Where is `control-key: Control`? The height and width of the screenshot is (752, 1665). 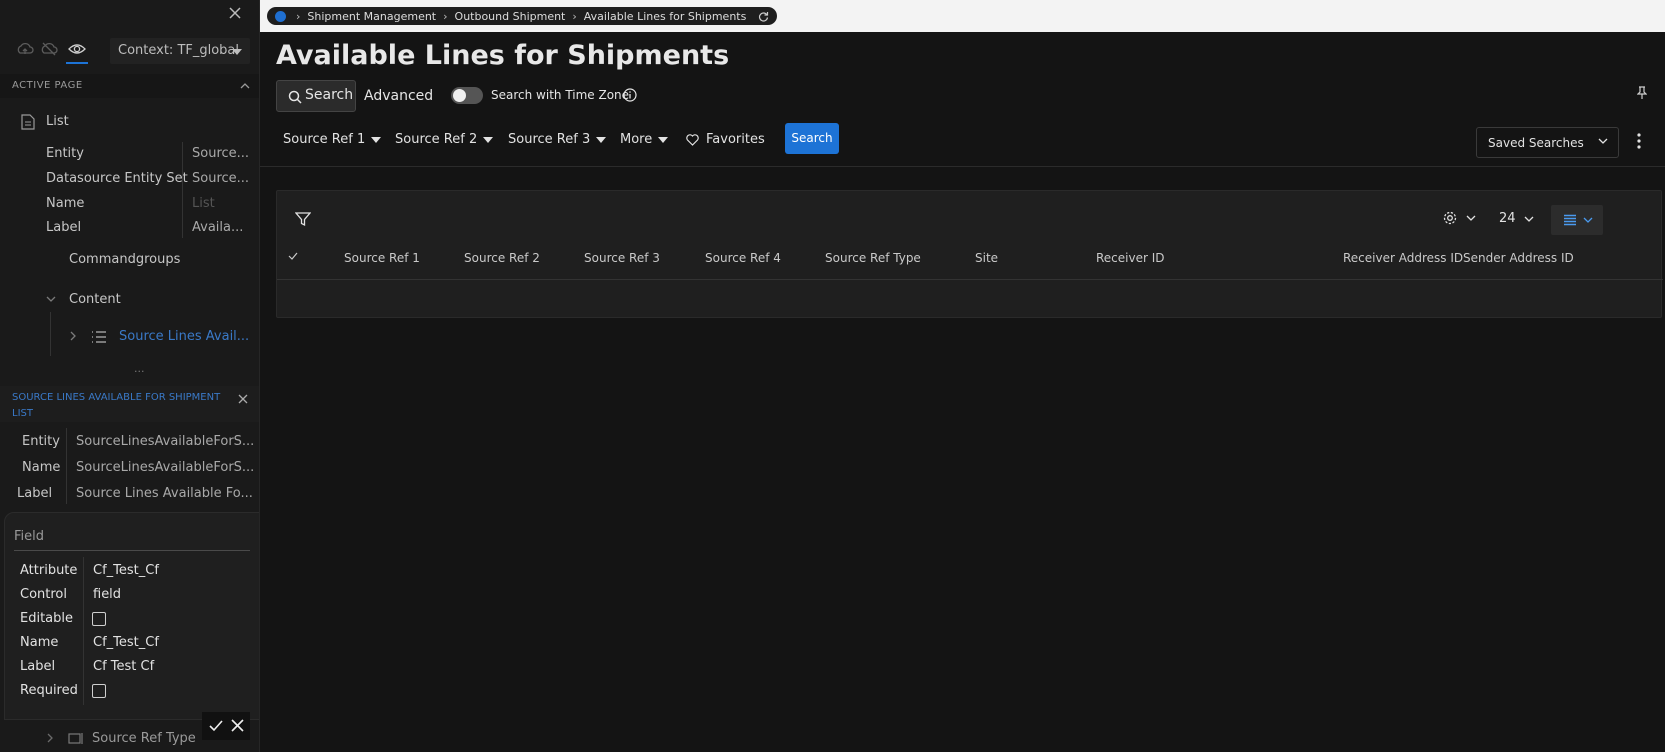 control-key: Control is located at coordinates (43, 594).